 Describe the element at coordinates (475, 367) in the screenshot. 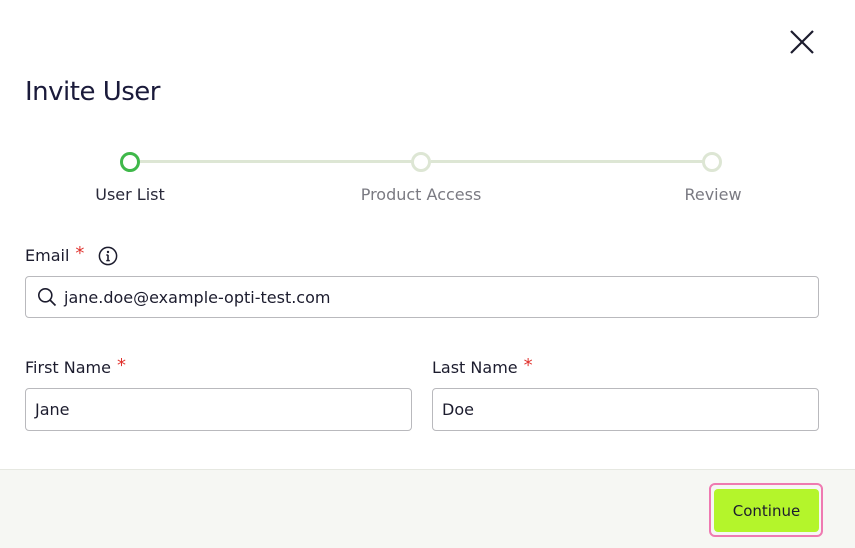

I see `last-name-label-text: Last Name` at that location.